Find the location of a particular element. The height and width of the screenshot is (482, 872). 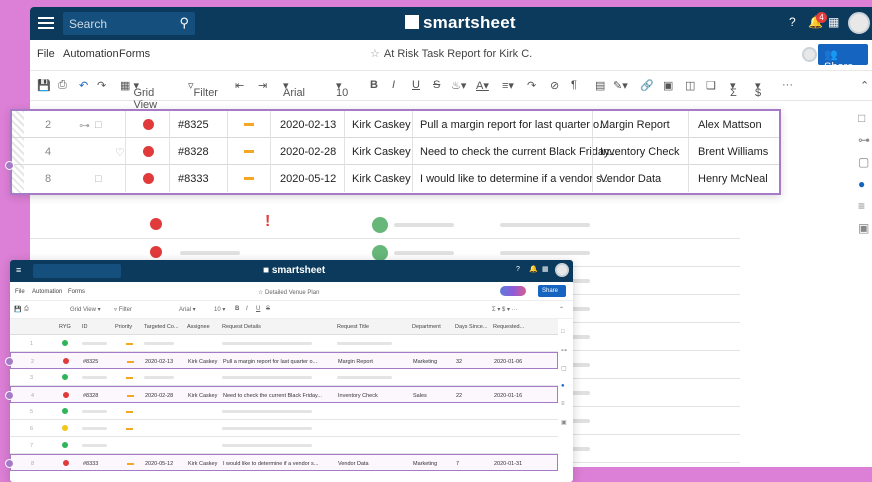

undo-icon: ↶ is located at coordinates (83, 85).